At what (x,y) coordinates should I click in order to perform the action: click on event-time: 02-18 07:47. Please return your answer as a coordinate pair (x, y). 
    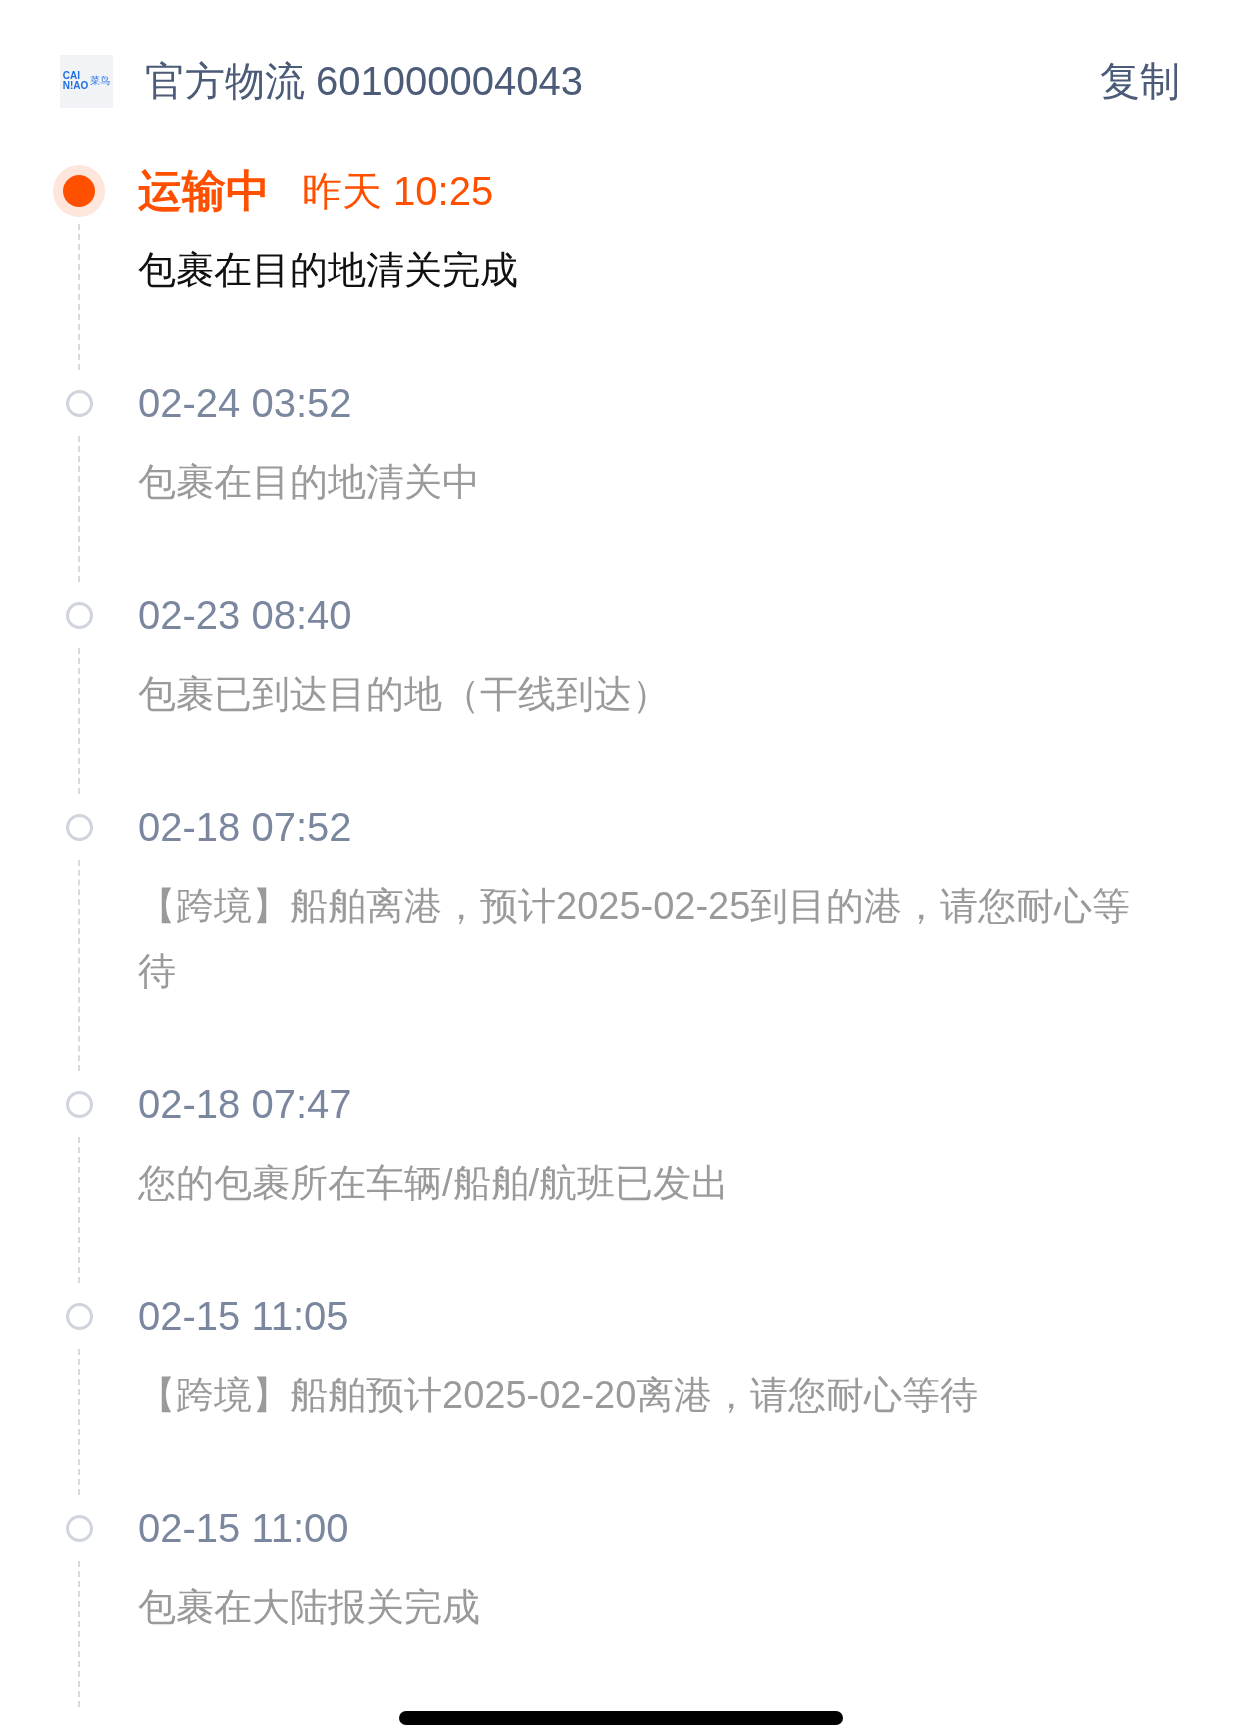
    Looking at the image, I should click on (245, 1104).